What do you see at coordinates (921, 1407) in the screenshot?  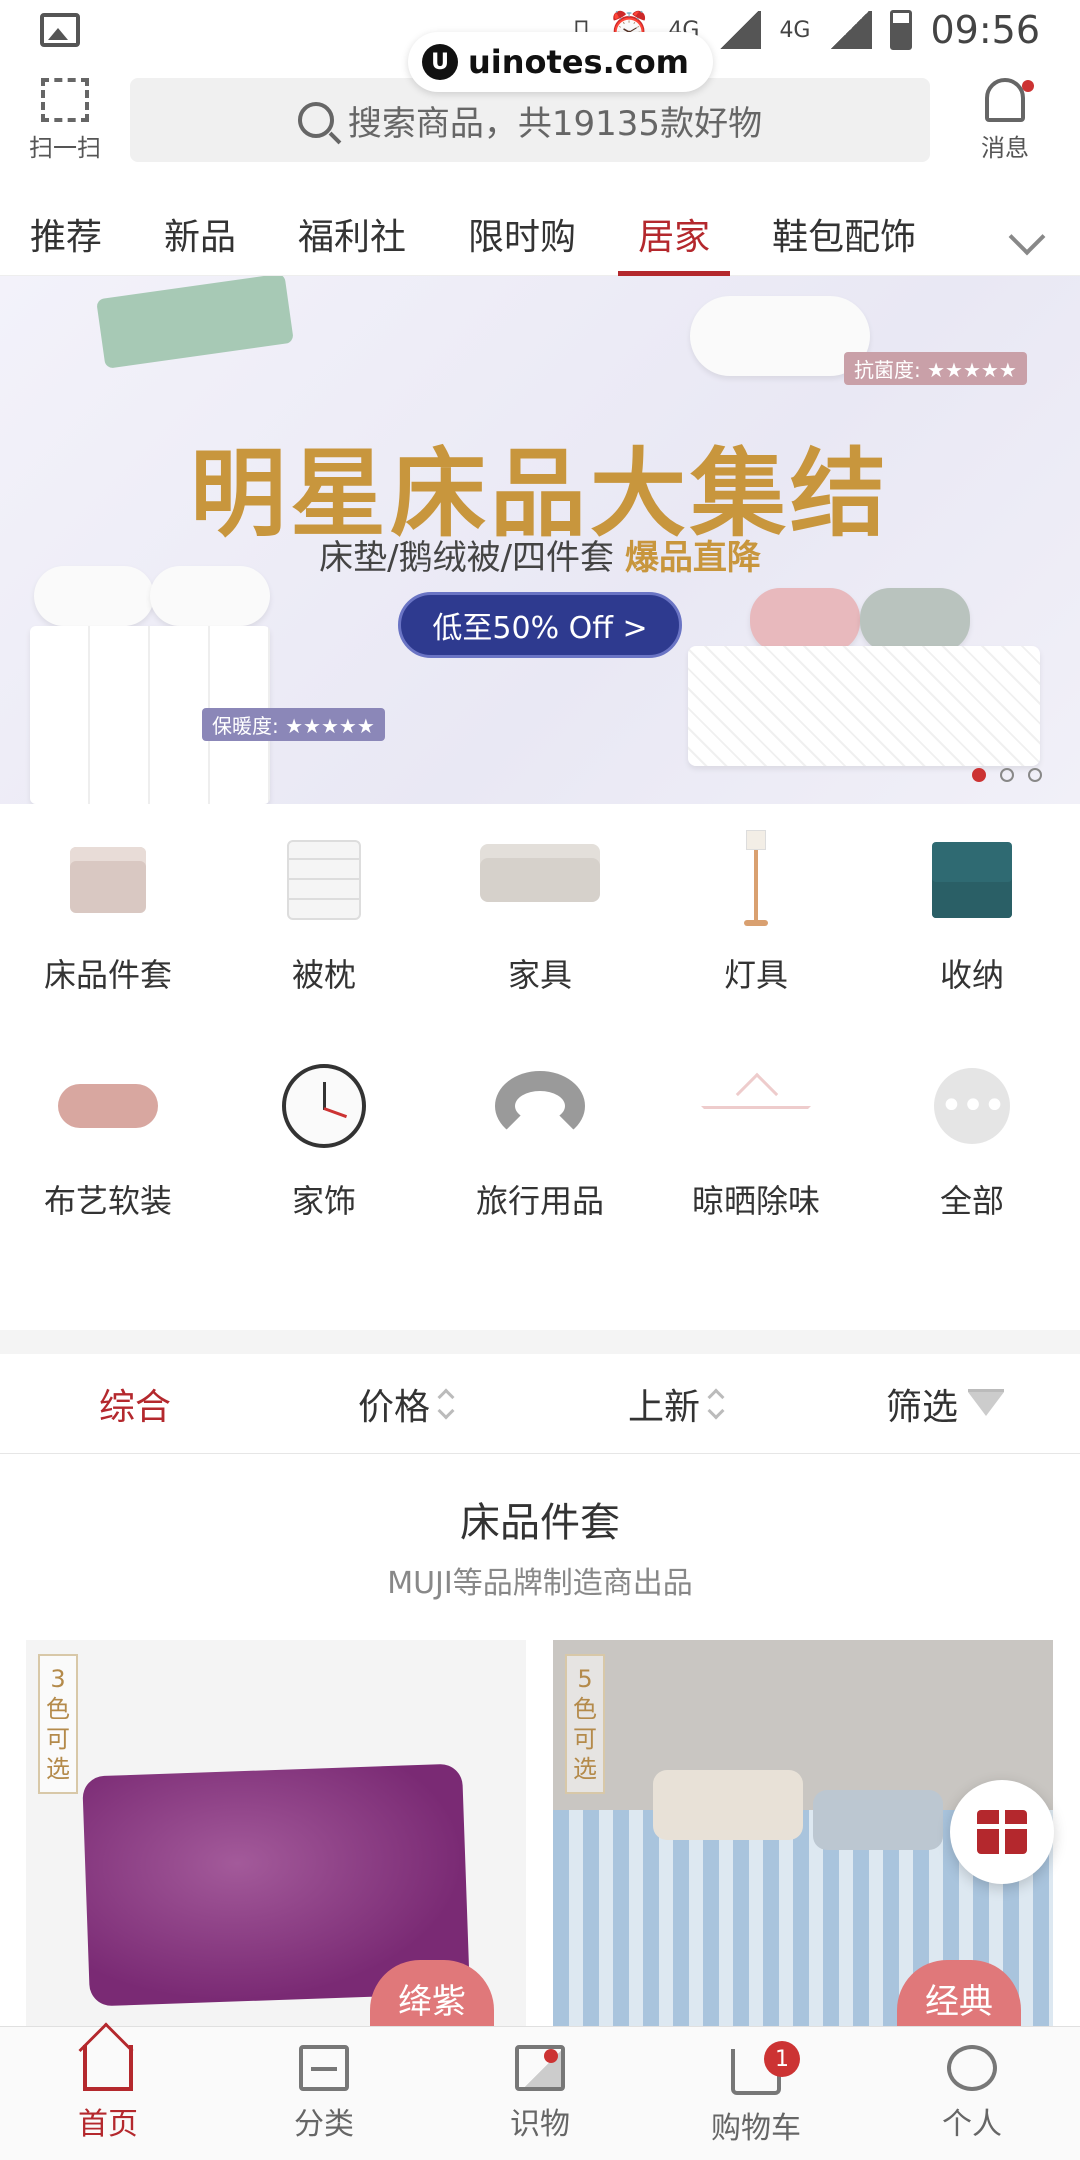 I see `filter-label: 筛选` at bounding box center [921, 1407].